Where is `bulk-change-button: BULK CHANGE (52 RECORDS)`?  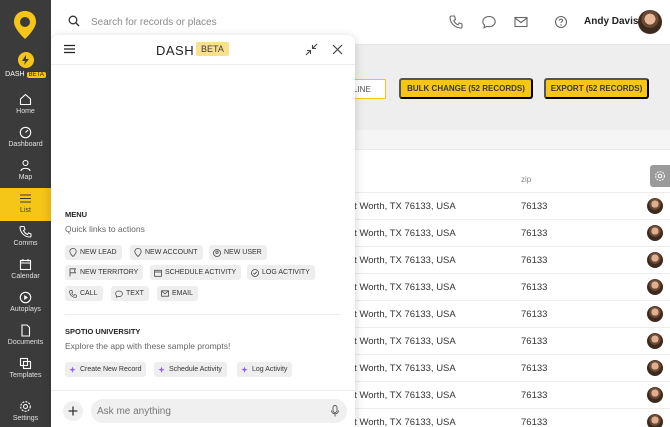 bulk-change-button: BULK CHANGE (52 RECORDS) is located at coordinates (466, 88).